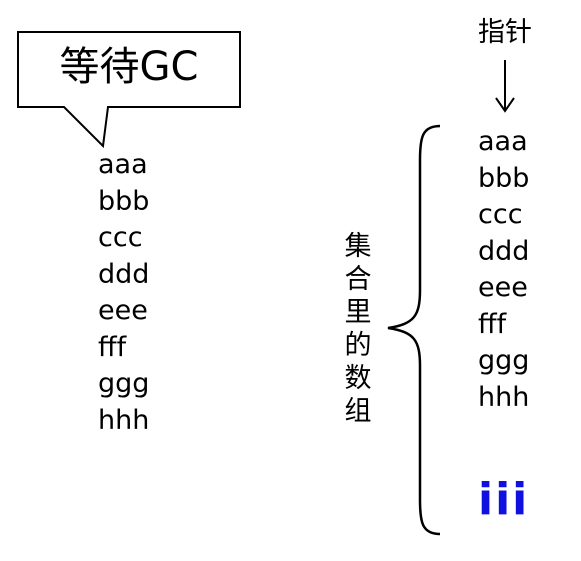  I want to click on collection-array-item: eee, so click(503, 287).